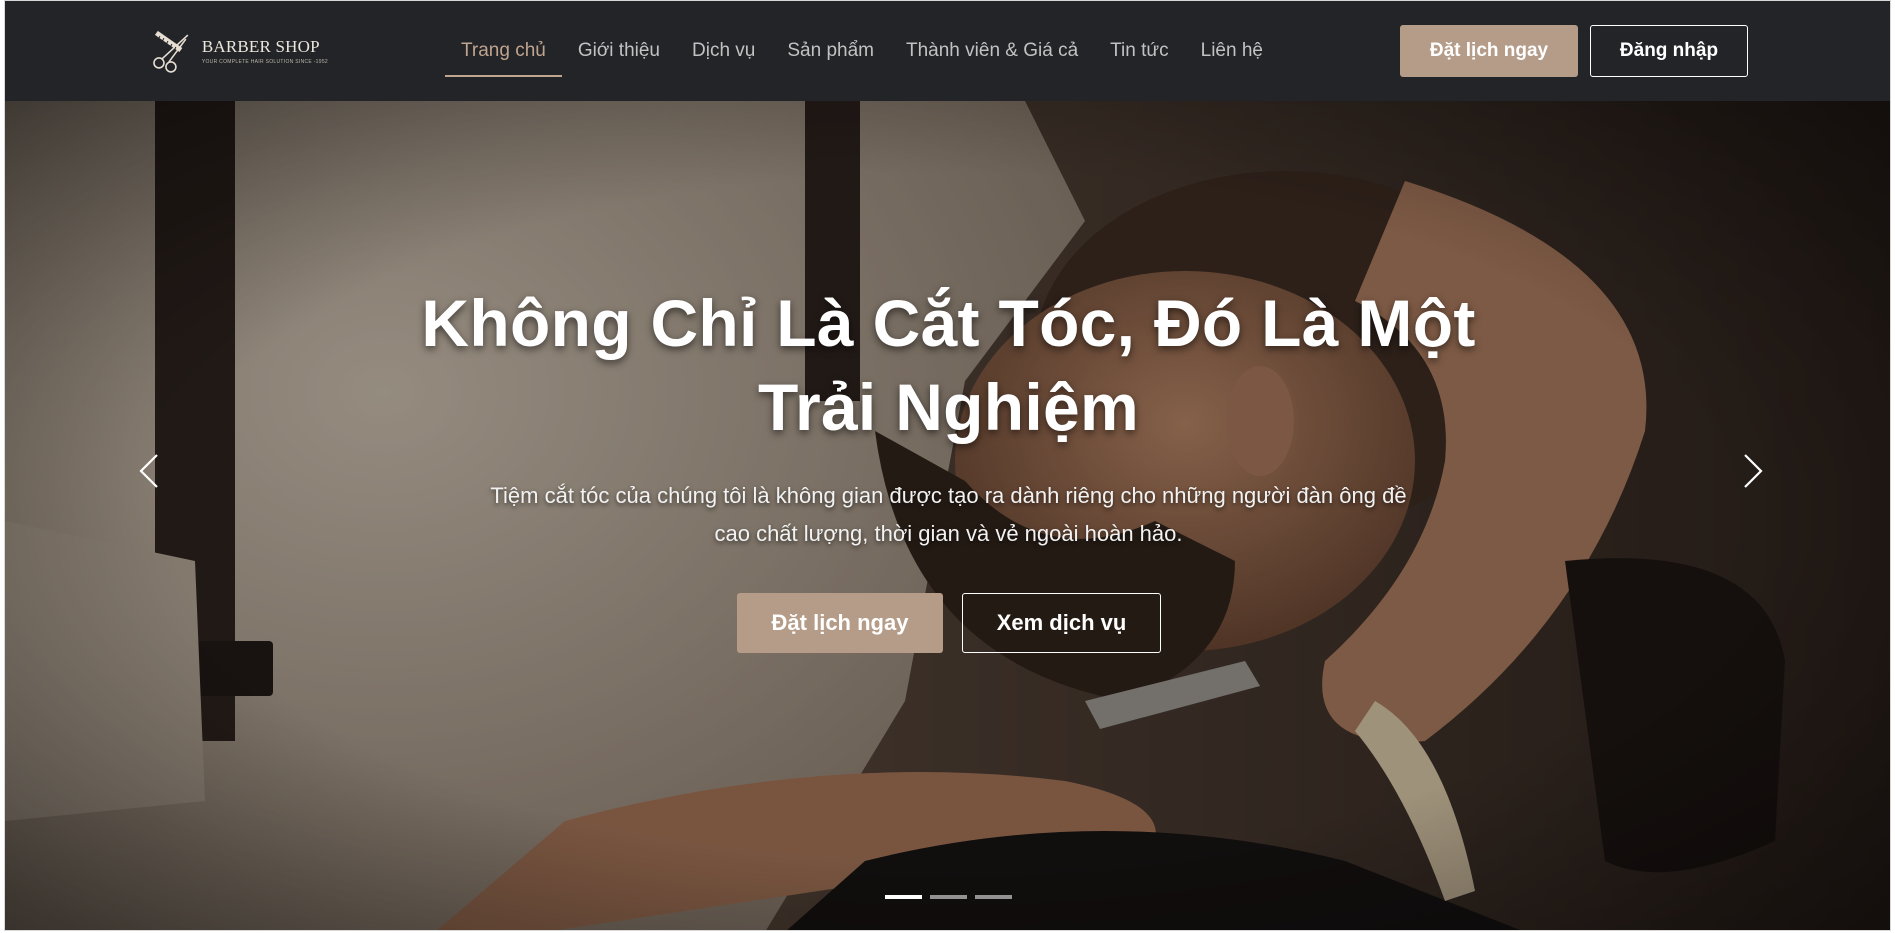 The height and width of the screenshot is (933, 1895). I want to click on nav-item-home: Trang chủ, so click(503, 51).